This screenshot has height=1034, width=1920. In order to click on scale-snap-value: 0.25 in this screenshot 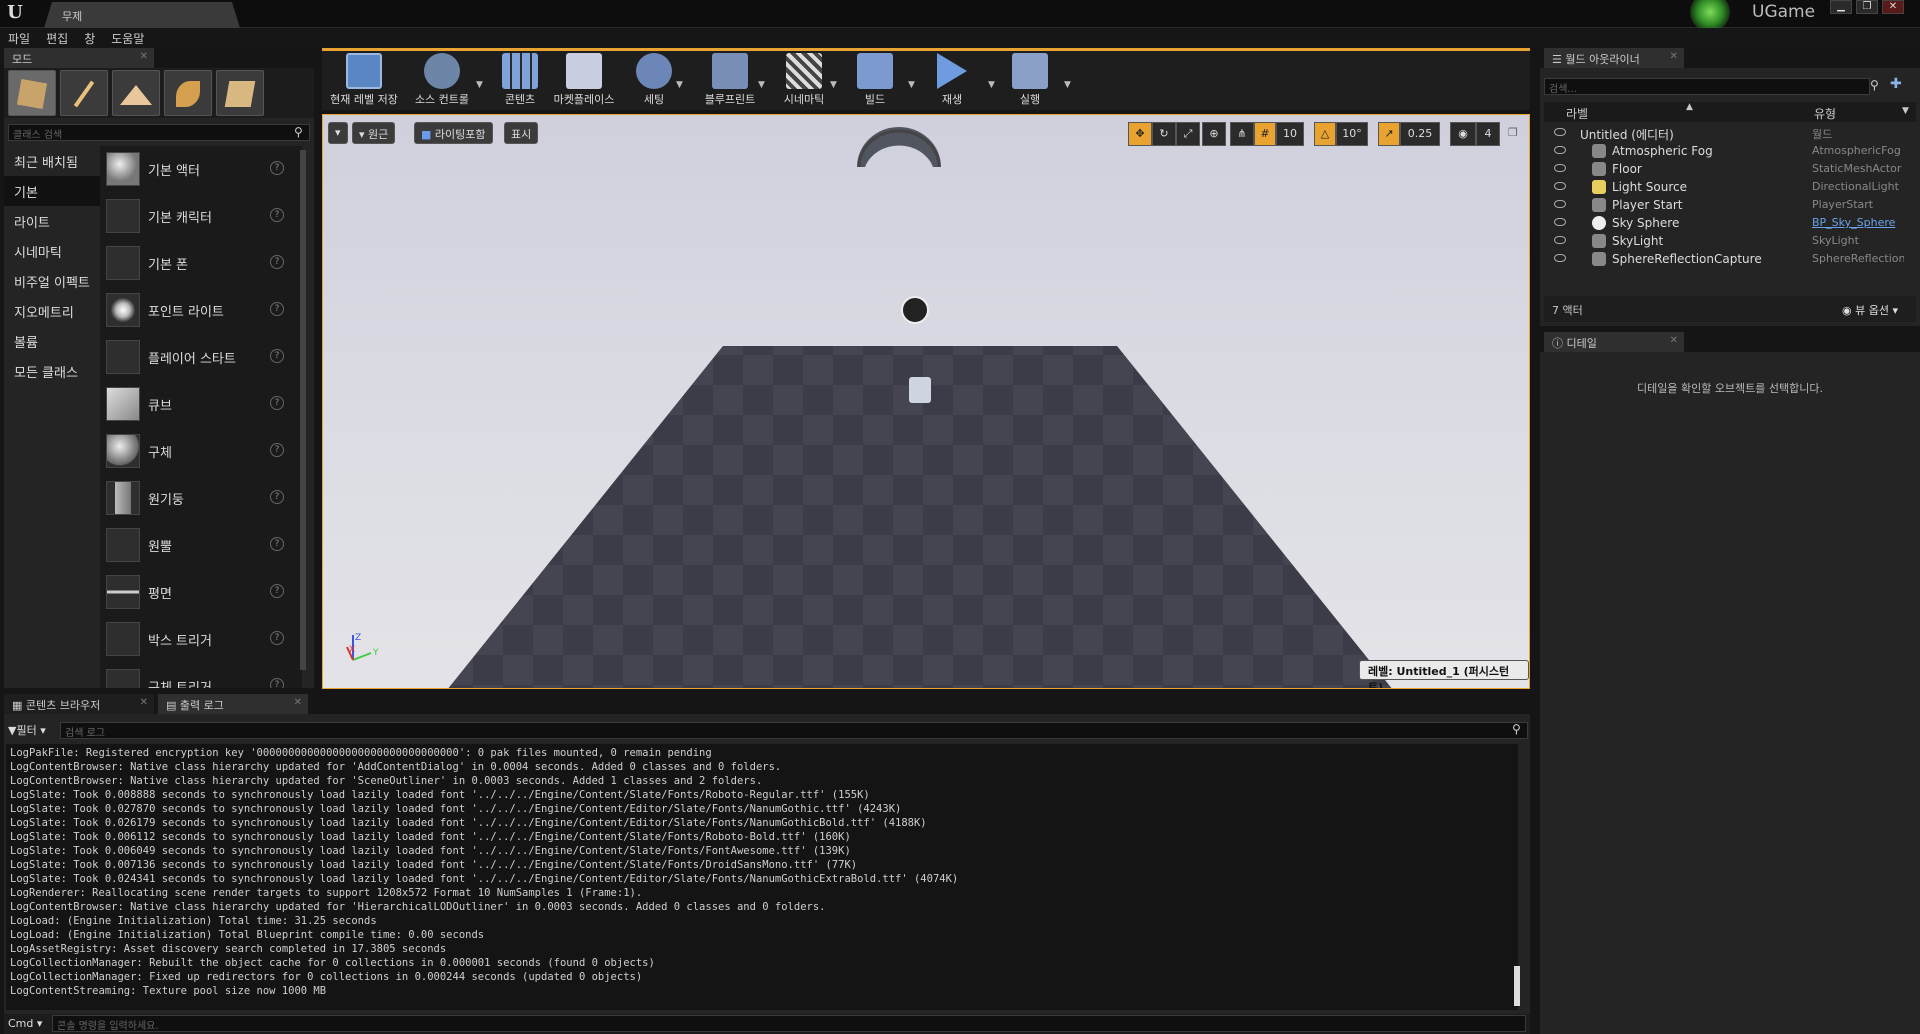, I will do `click(1420, 134)`.